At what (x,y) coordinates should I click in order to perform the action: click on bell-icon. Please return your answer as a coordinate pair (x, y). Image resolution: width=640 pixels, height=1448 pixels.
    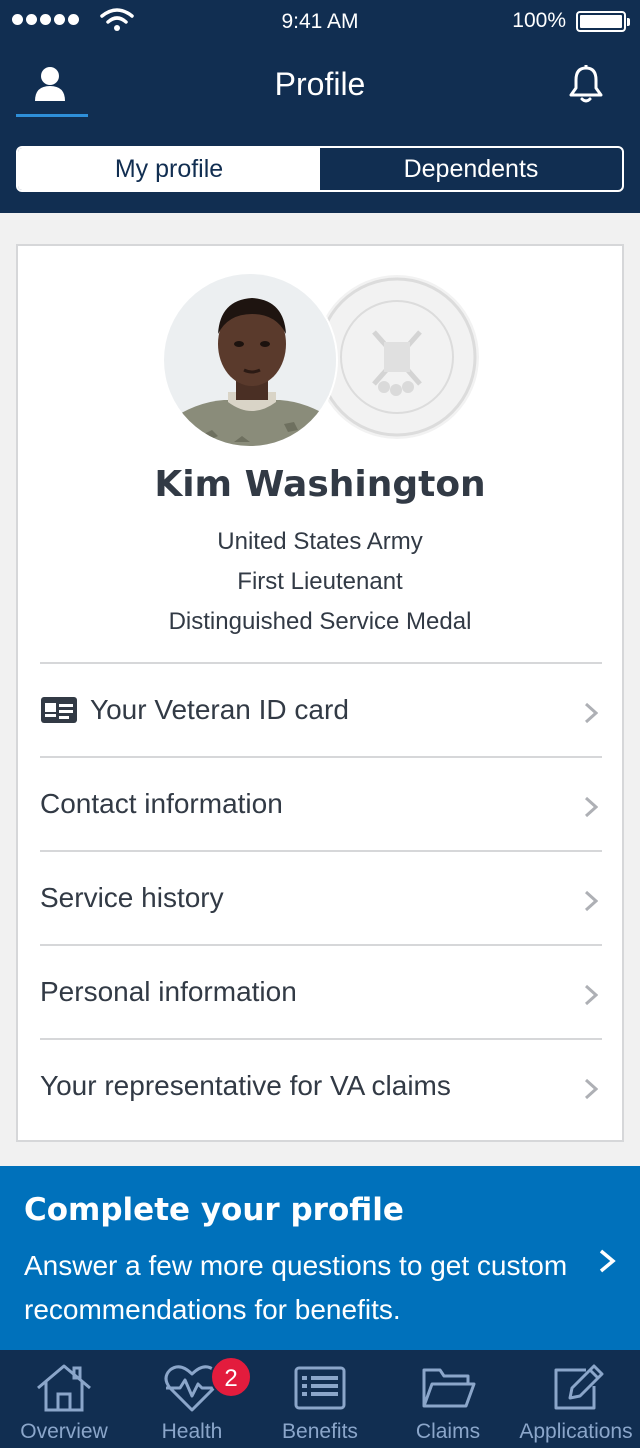
    Looking at the image, I should click on (586, 84).